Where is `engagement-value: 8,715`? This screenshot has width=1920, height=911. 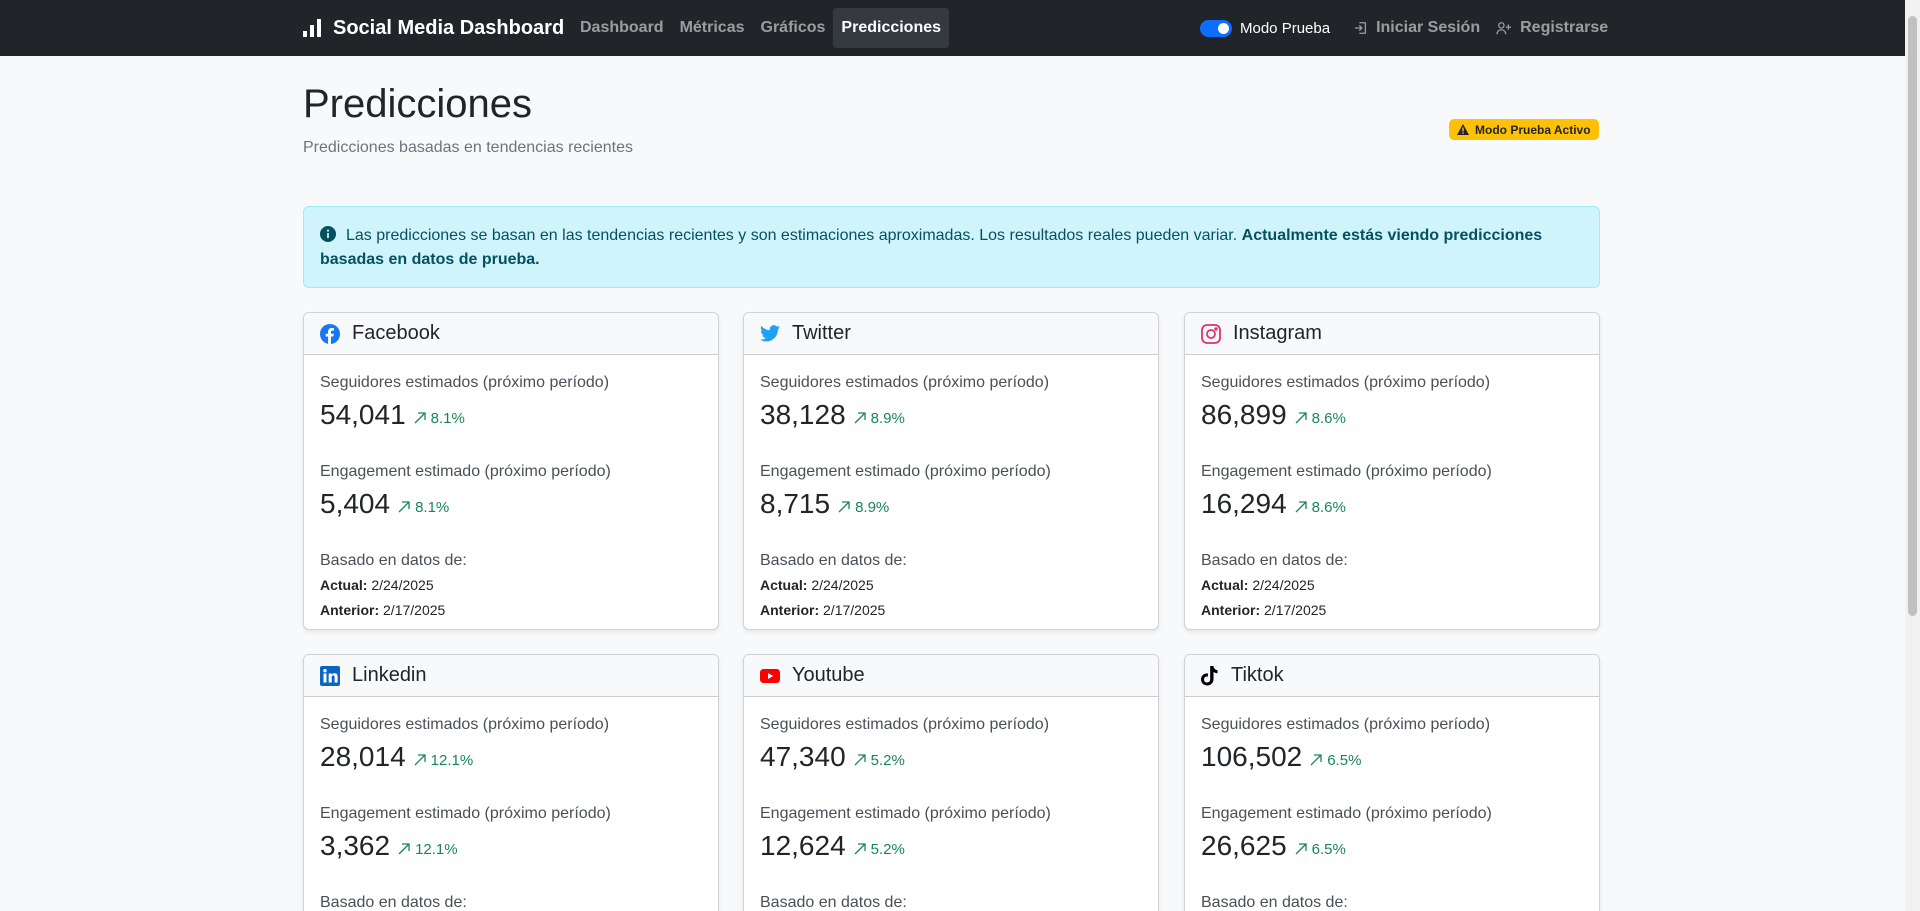
engagement-value: 8,715 is located at coordinates (795, 503).